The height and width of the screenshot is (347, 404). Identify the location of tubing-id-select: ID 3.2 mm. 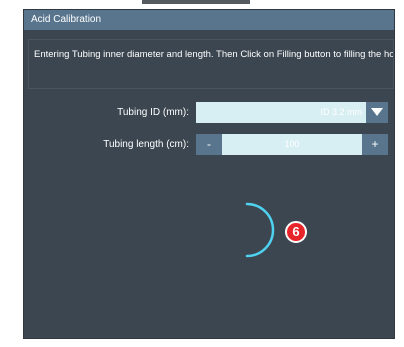
(292, 112).